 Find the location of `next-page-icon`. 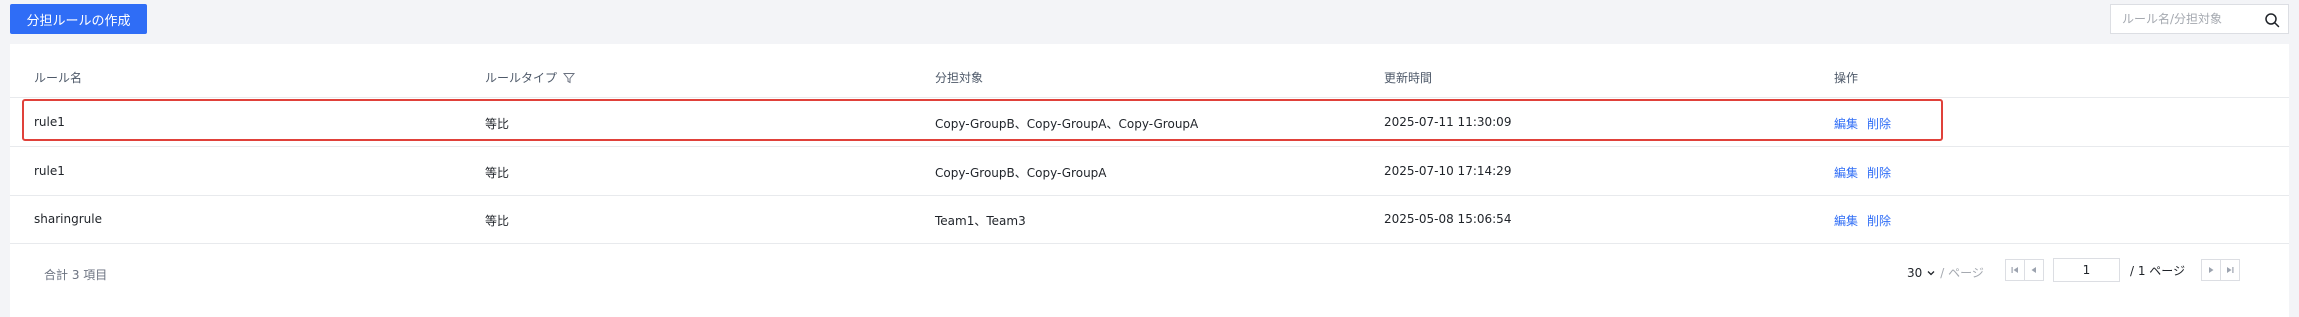

next-page-icon is located at coordinates (2211, 270).